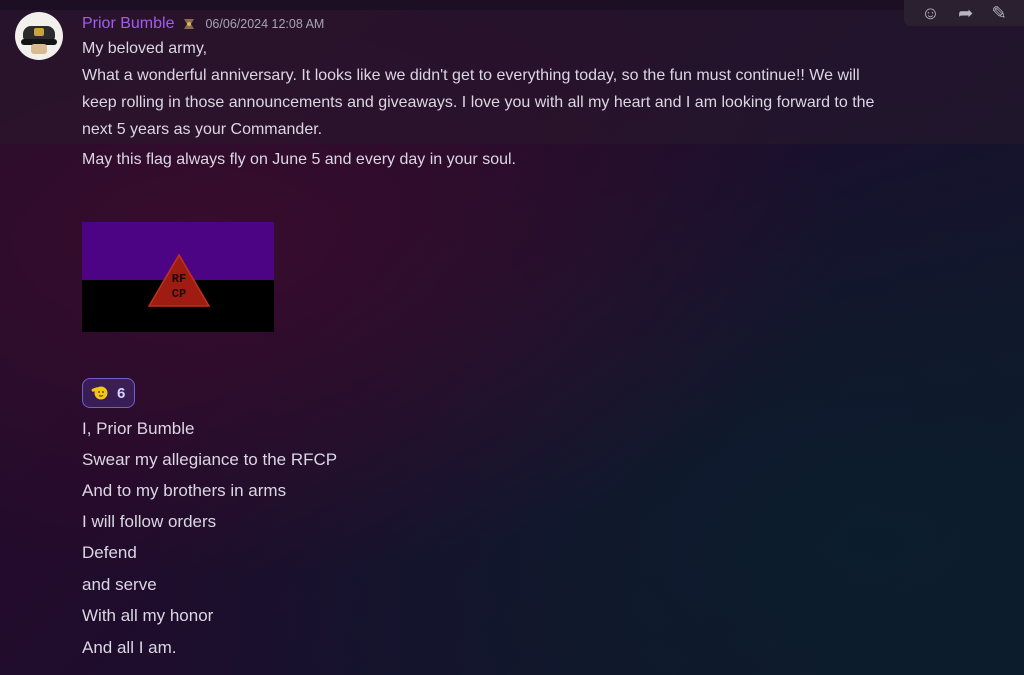 This screenshot has width=1024, height=675. I want to click on role-icon, so click(189, 24).